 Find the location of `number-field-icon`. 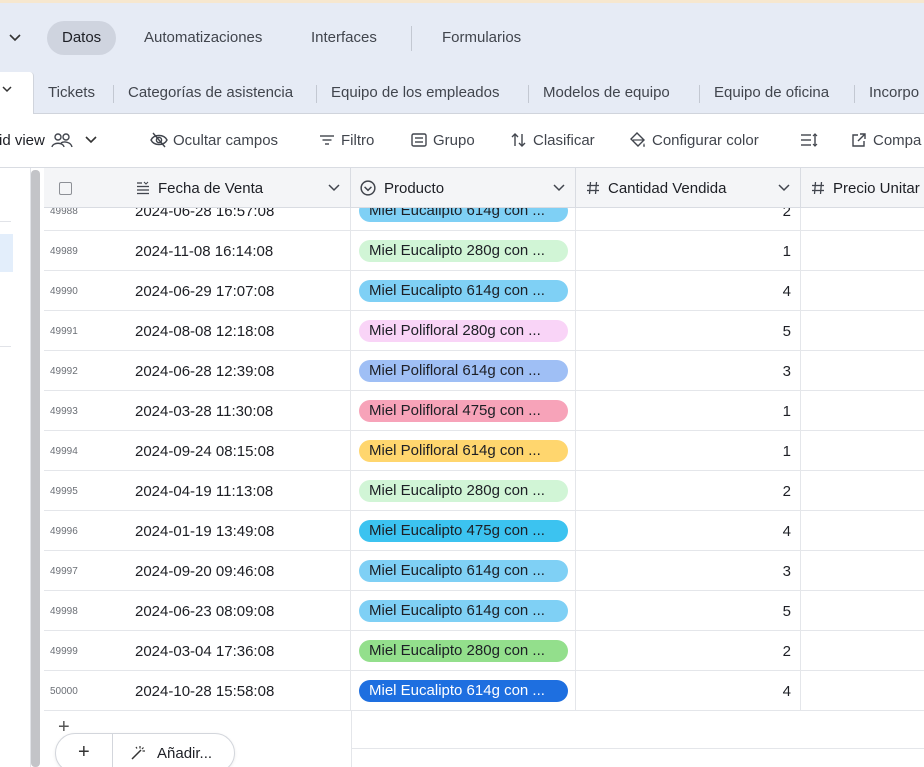

number-field-icon is located at coordinates (818, 188).